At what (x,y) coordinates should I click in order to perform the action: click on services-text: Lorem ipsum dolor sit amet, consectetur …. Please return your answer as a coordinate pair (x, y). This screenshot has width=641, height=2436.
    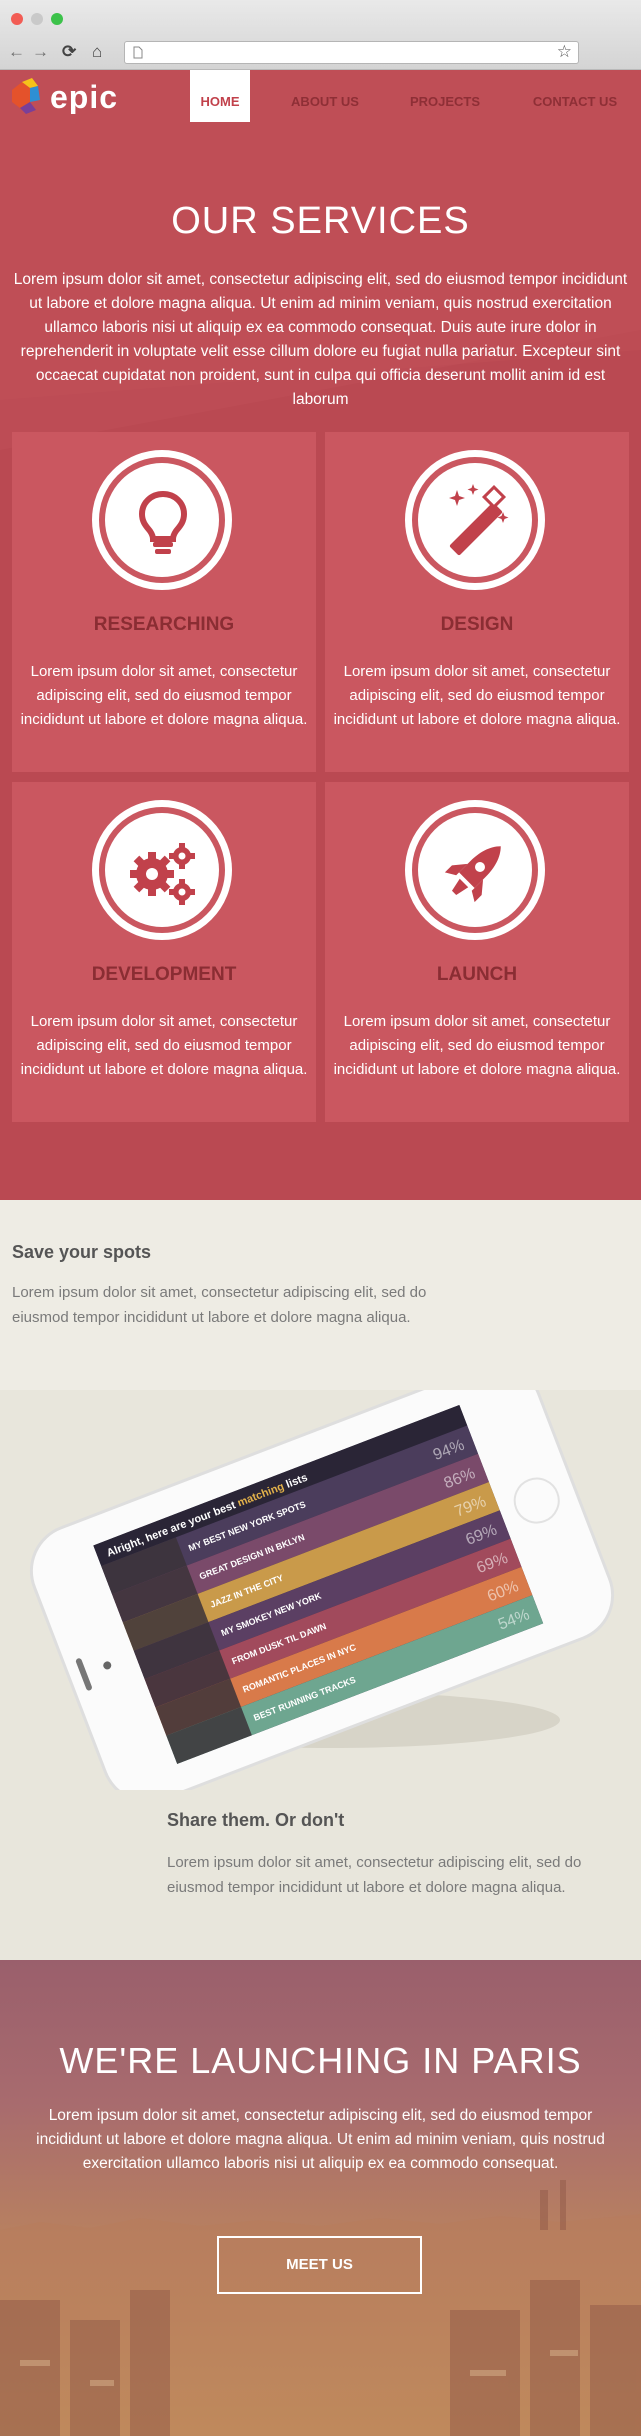
    Looking at the image, I should click on (320, 339).